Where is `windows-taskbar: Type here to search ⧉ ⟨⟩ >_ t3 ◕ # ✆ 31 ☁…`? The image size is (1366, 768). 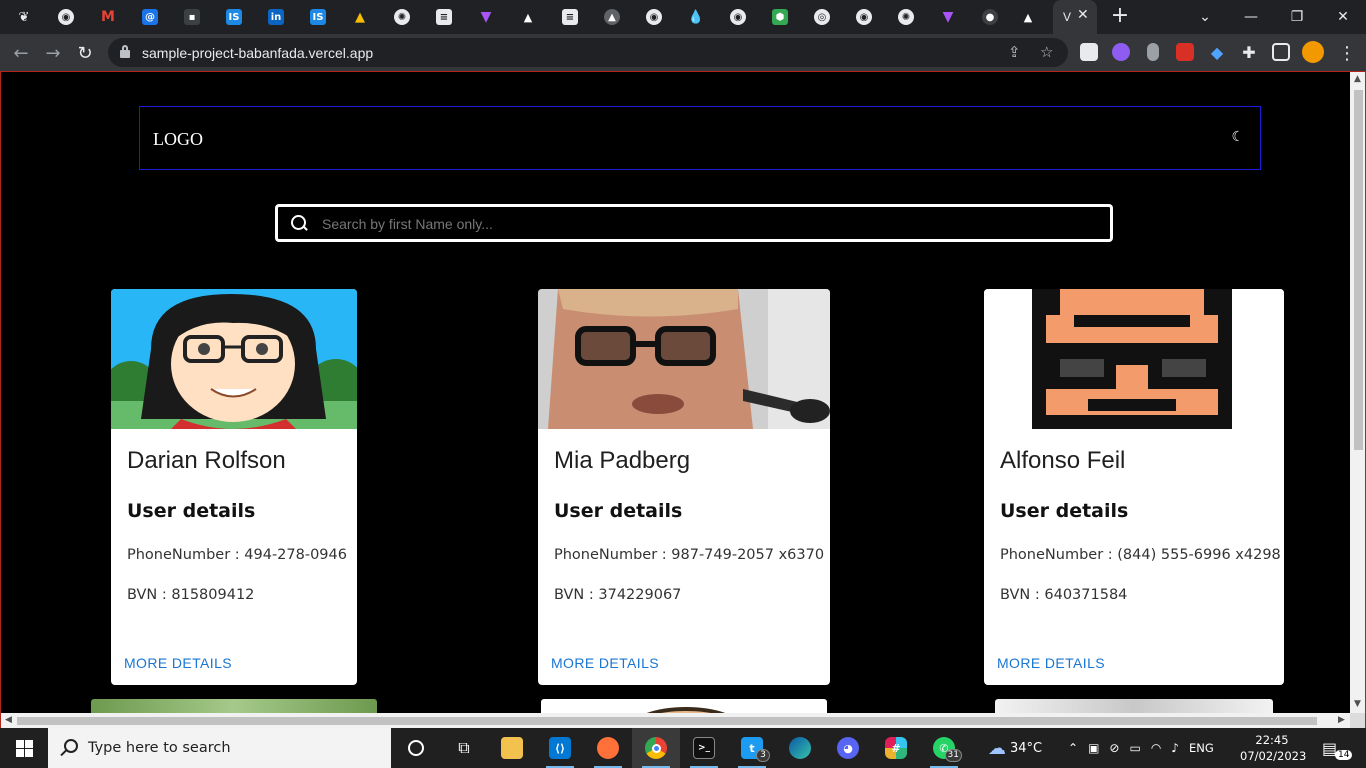
windows-taskbar: Type here to search ⧉ ⟨⟩ >_ t3 ◕ # ✆ 31 ☁… is located at coordinates (683, 748).